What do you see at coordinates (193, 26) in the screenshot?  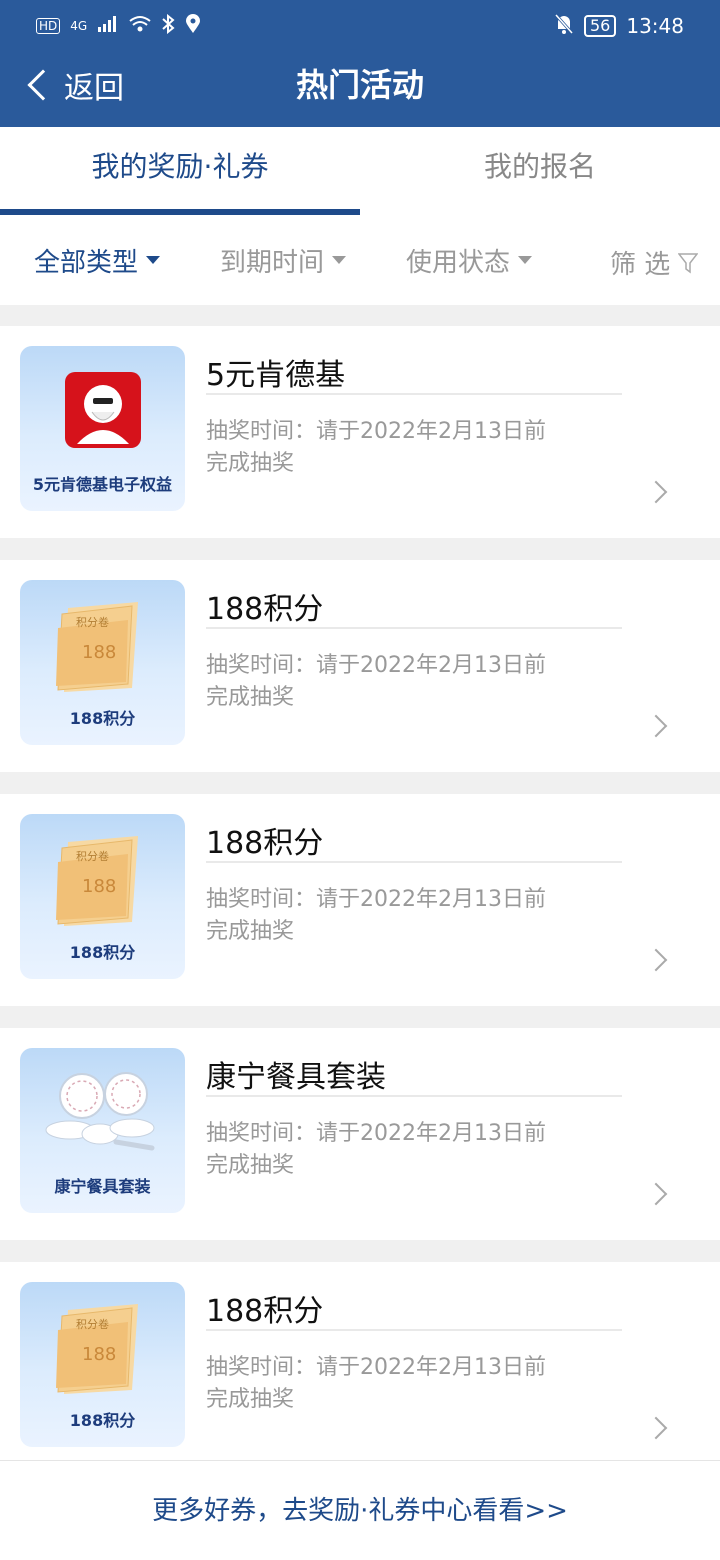 I see `location-icon` at bounding box center [193, 26].